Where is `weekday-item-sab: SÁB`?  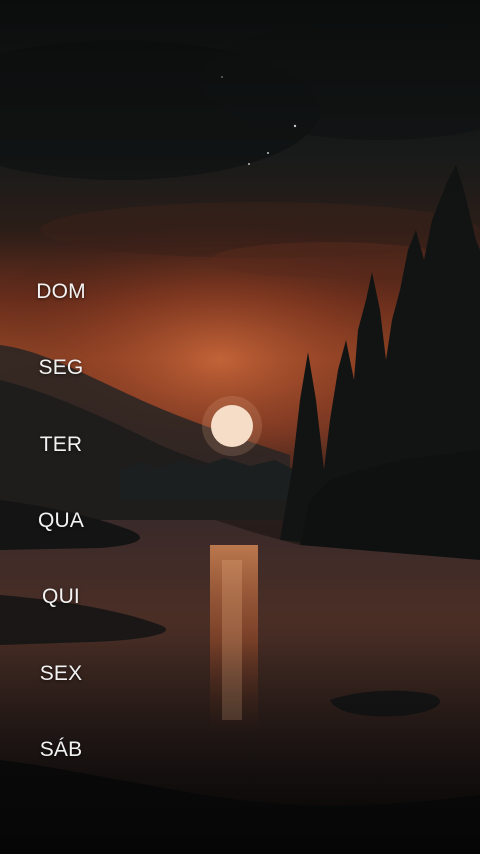
weekday-item-sab: SÁB is located at coordinates (61, 750).